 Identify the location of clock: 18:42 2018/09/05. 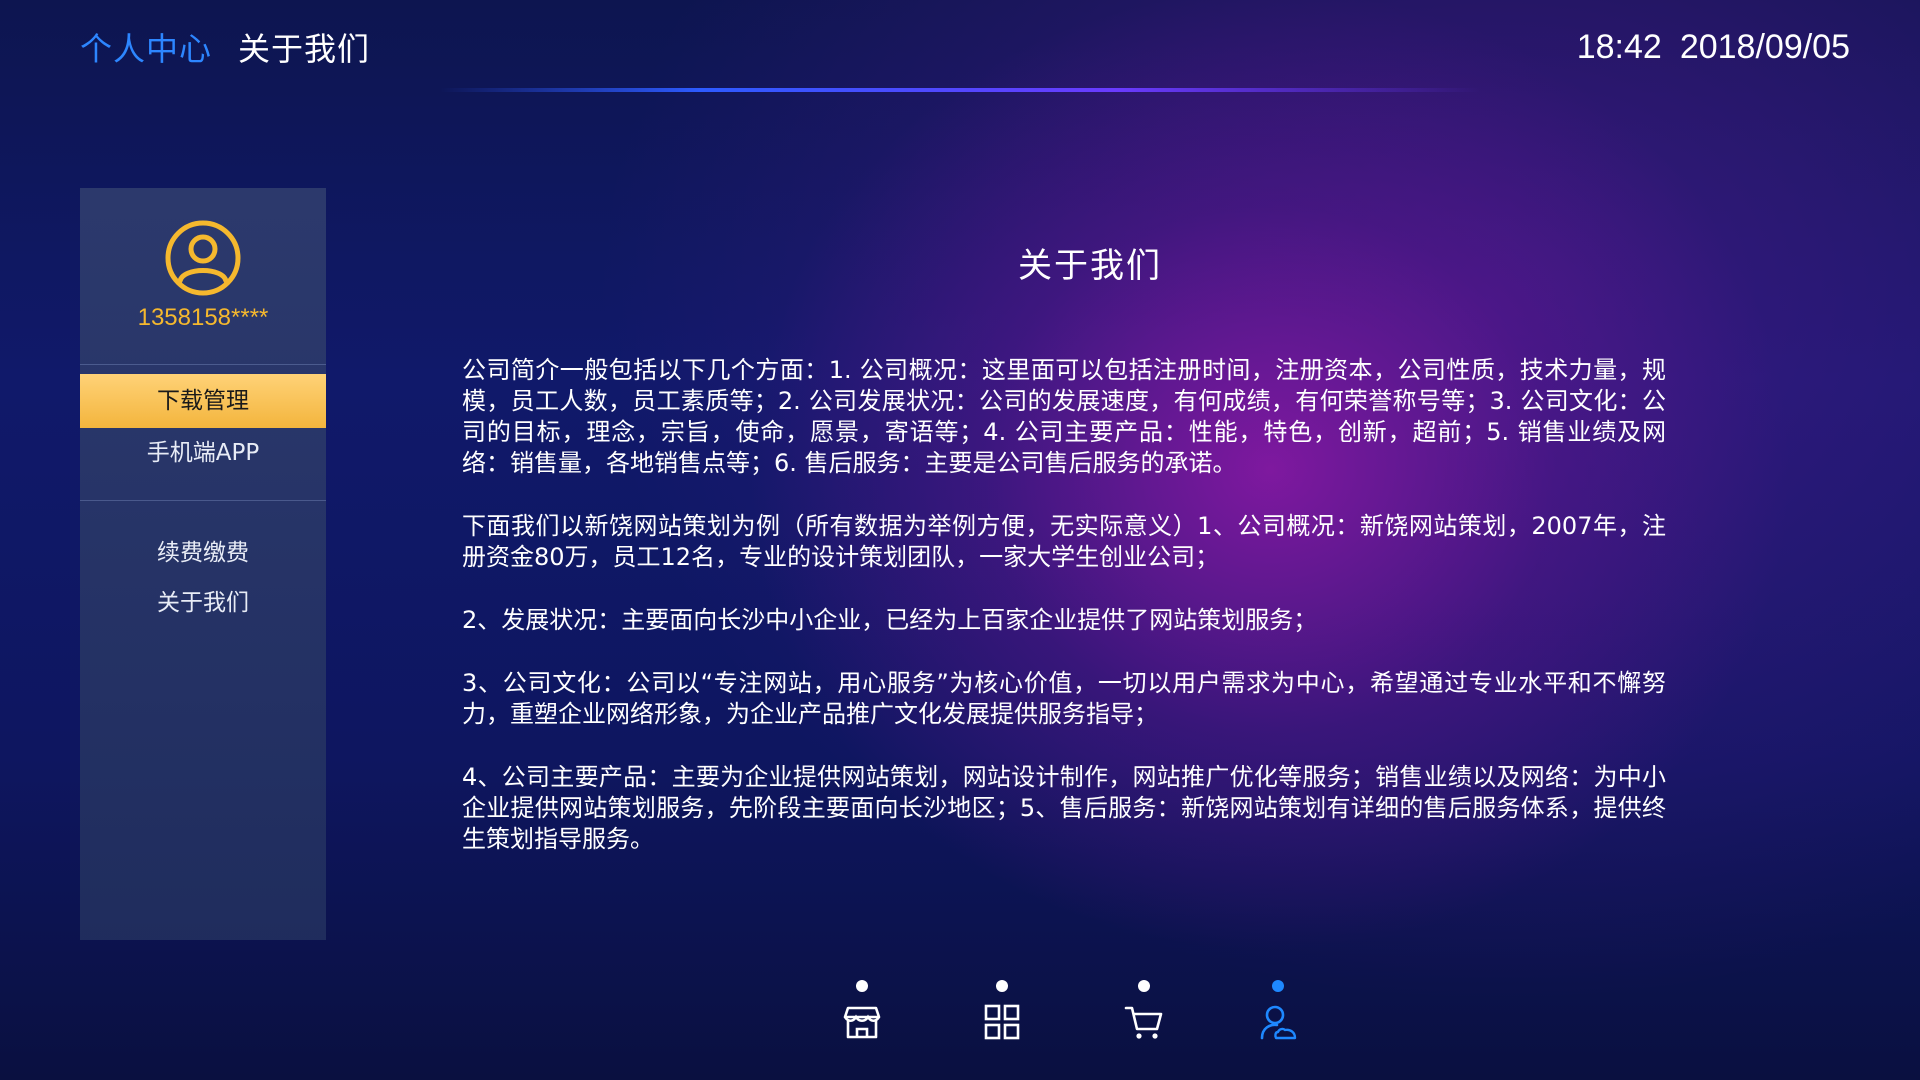
(1713, 47).